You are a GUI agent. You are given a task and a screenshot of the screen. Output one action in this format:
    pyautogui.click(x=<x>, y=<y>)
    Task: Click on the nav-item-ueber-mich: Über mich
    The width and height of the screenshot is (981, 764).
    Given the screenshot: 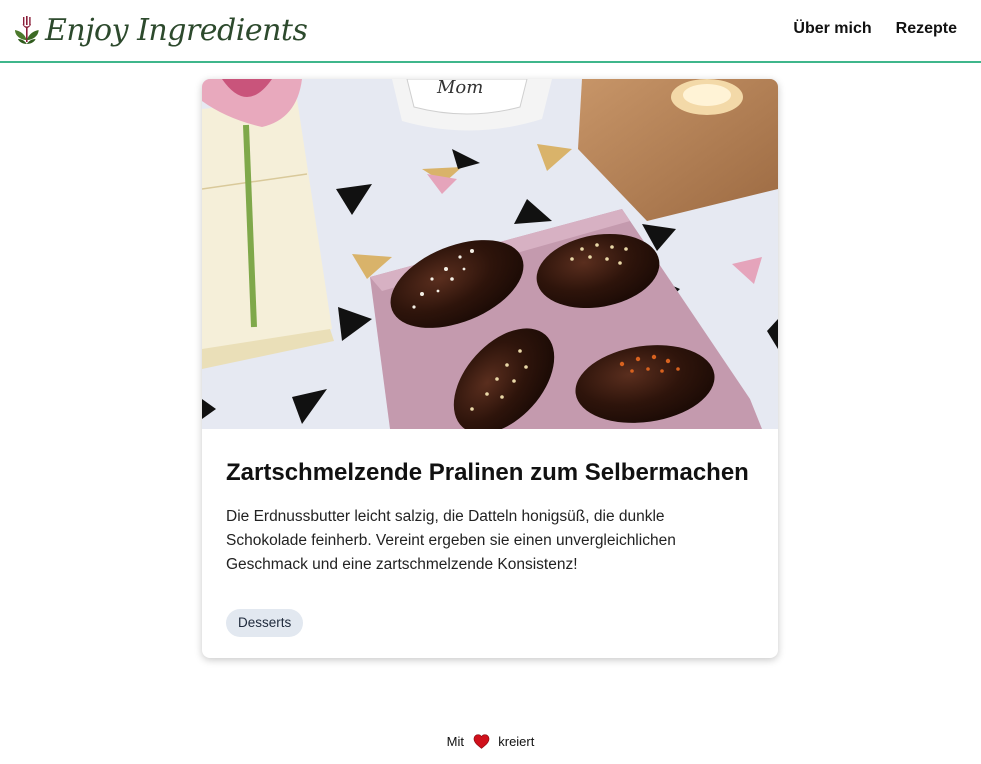 What is the action you would take?
    pyautogui.click(x=832, y=29)
    